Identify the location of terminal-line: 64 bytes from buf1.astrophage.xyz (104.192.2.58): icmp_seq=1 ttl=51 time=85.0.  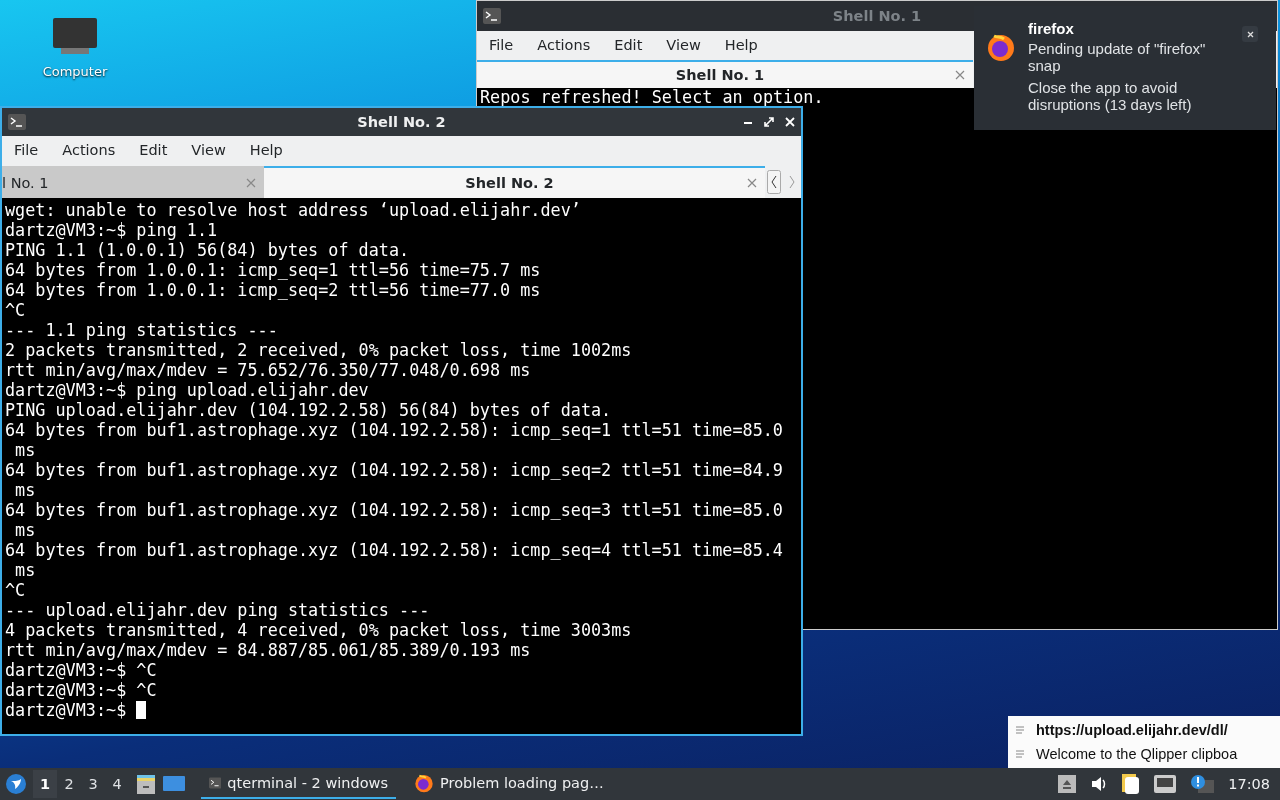
(394, 430).